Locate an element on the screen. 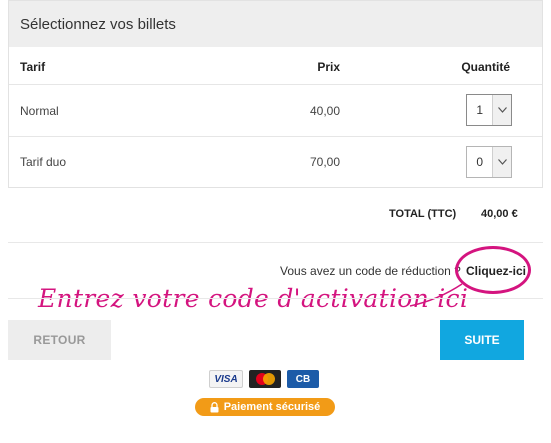  visa-icon: VISA is located at coordinates (226, 379).